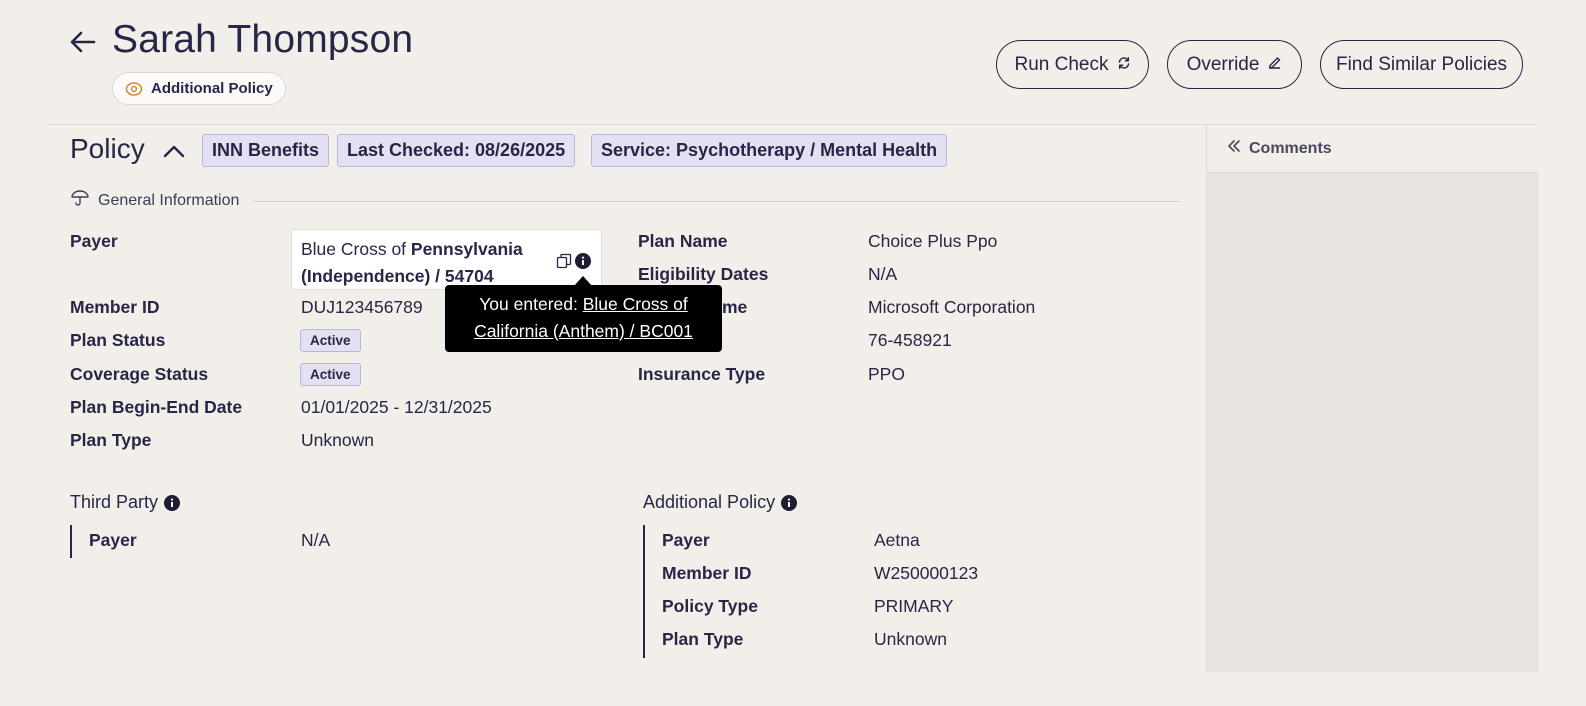 The width and height of the screenshot is (1586, 706). I want to click on chevron-up-icon, so click(174, 151).